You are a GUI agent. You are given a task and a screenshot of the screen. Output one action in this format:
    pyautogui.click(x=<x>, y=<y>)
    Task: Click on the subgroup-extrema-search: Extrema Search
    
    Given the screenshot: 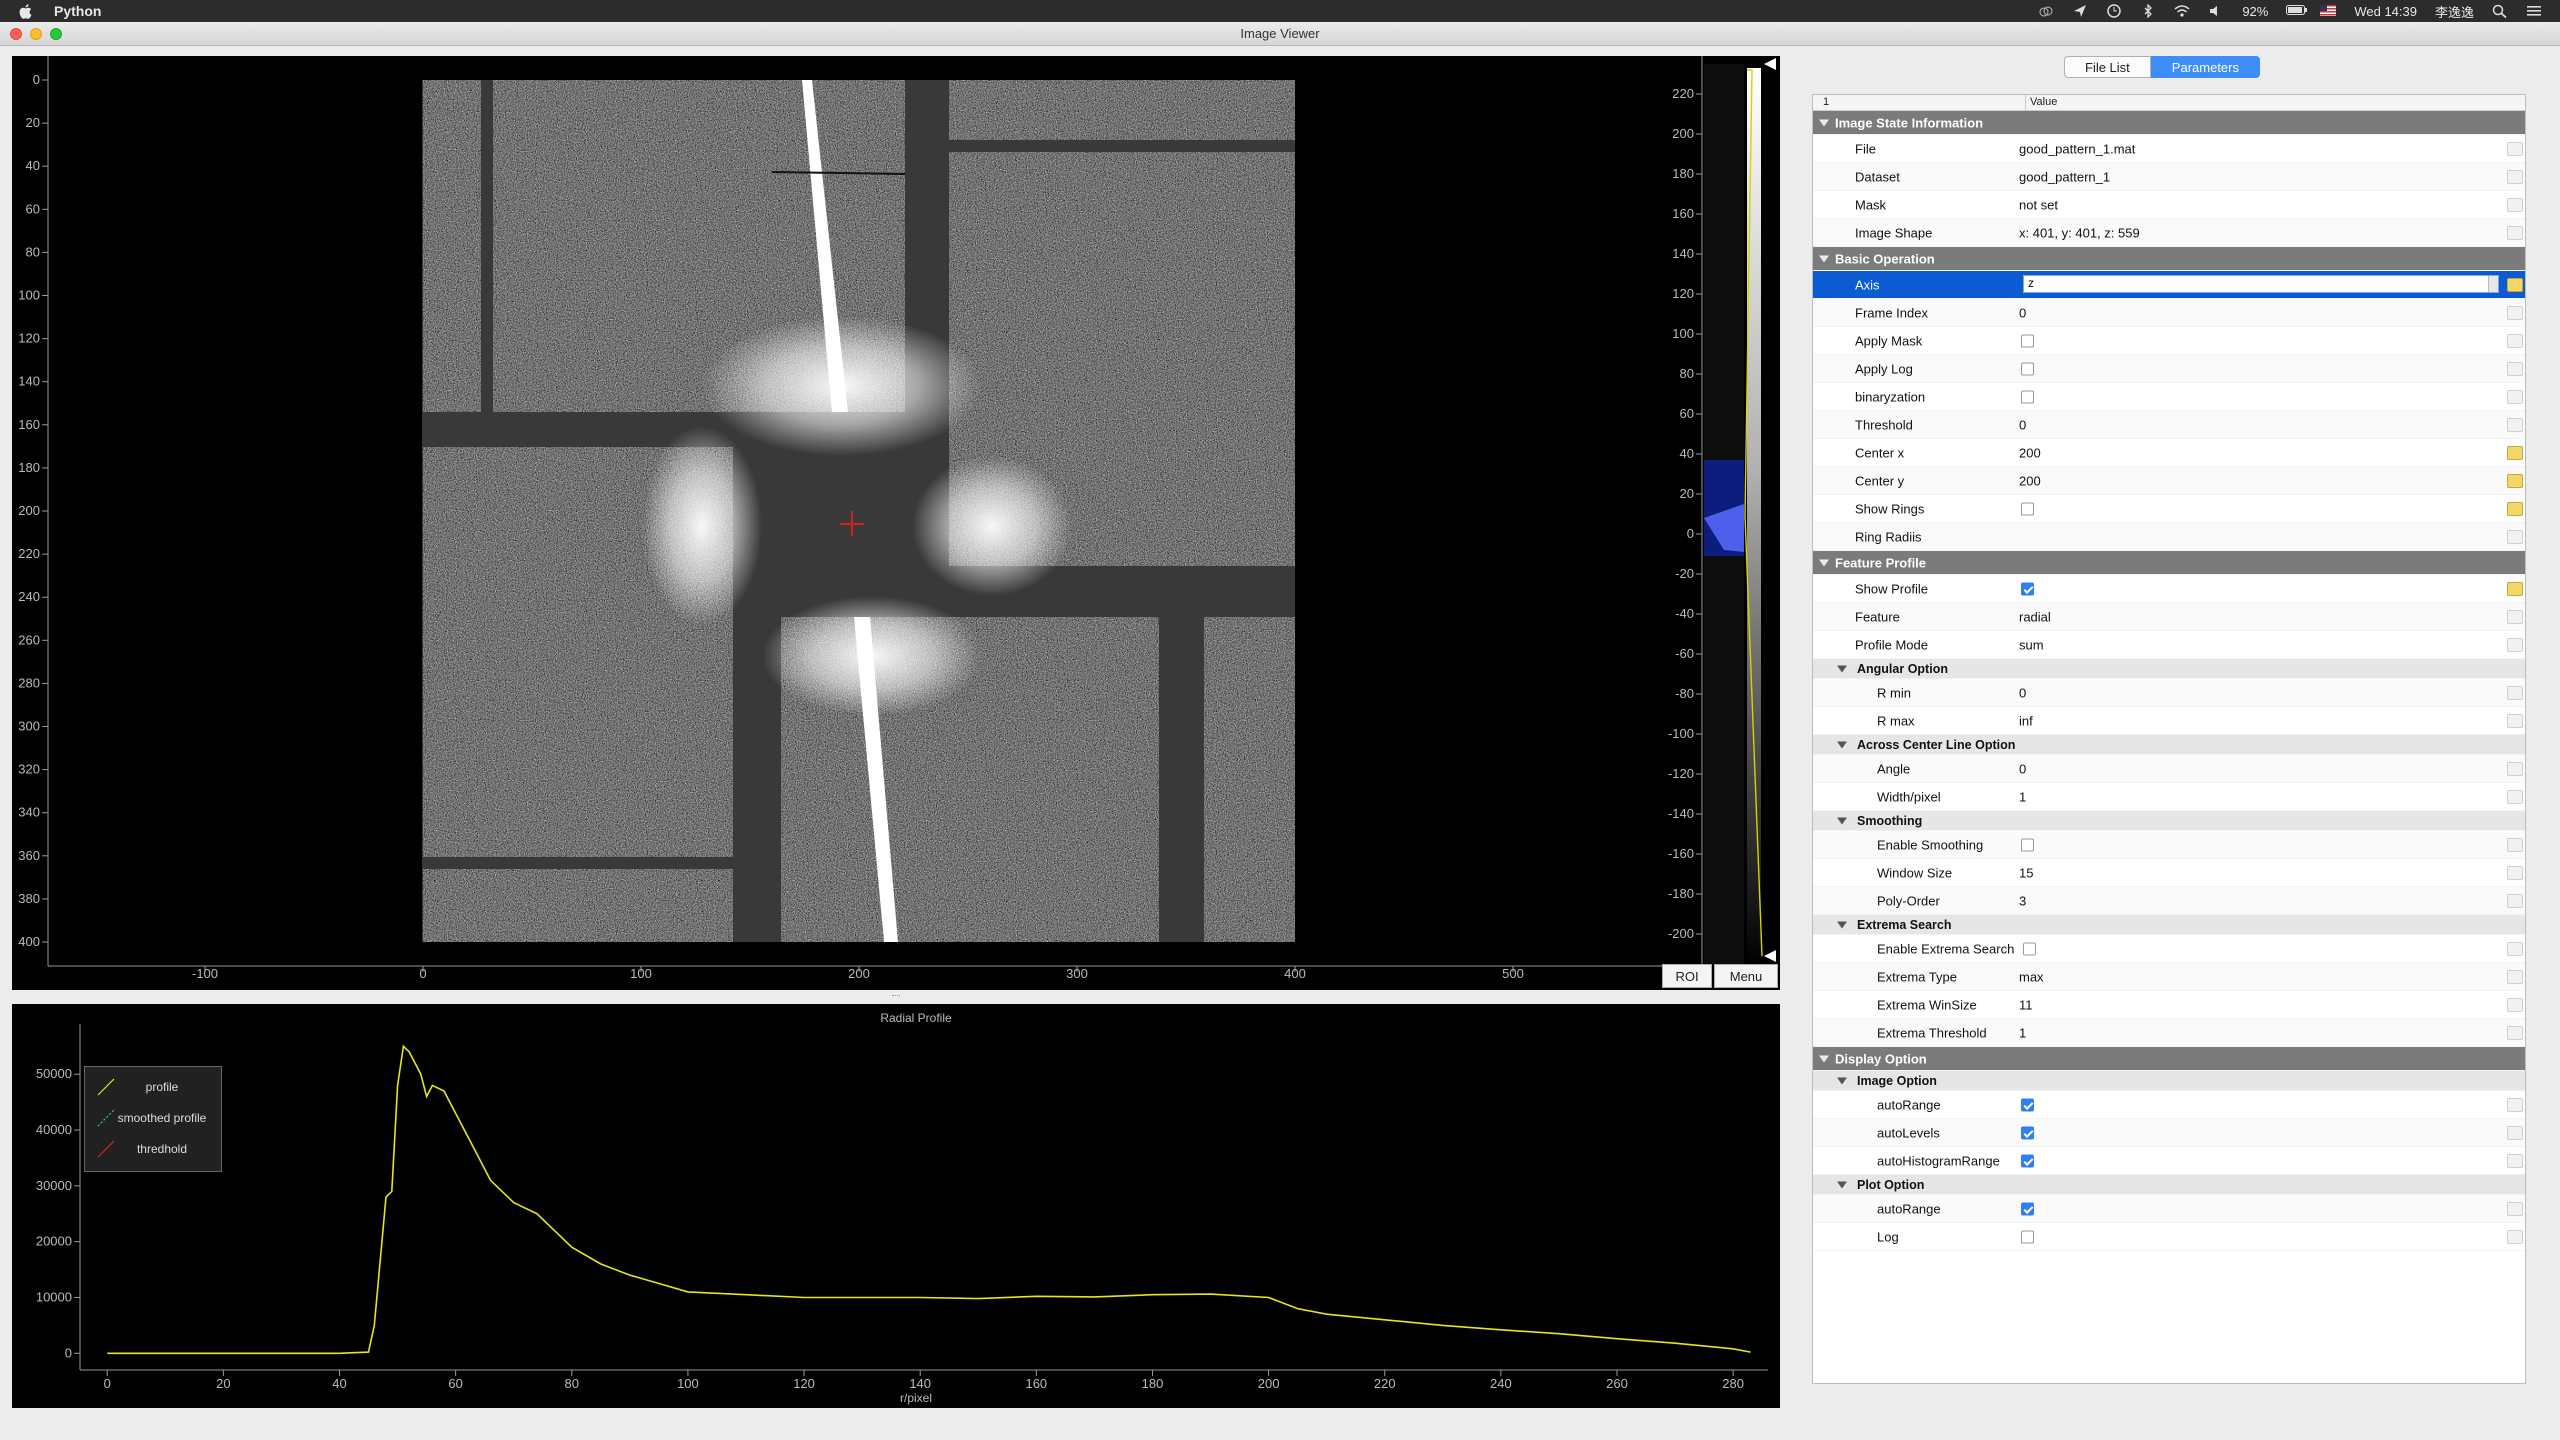 What is the action you would take?
    pyautogui.click(x=2169, y=925)
    